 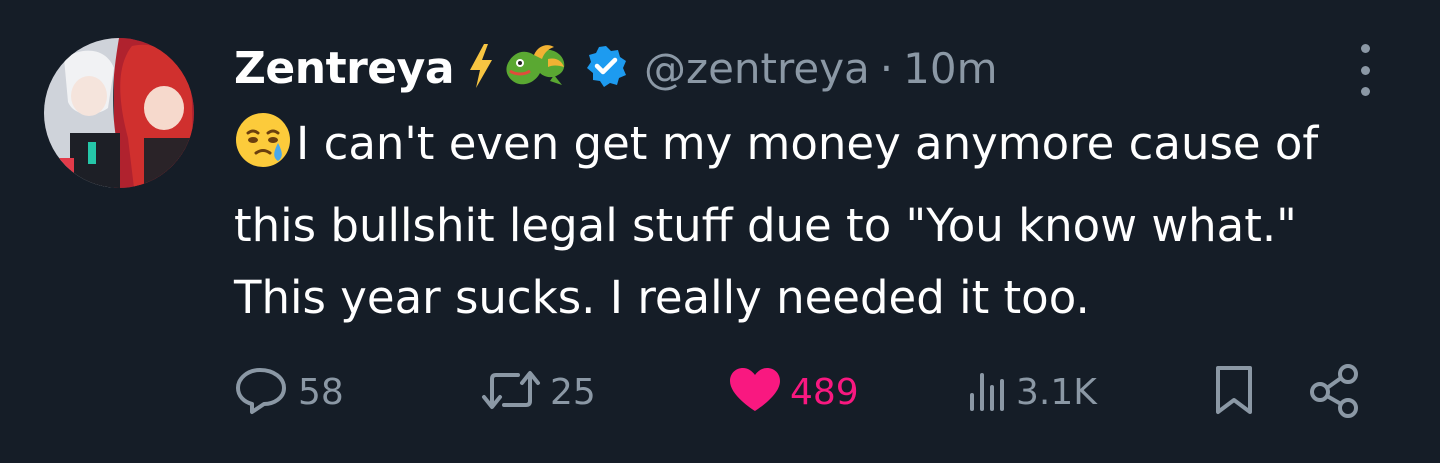 I want to click on author-handle: @zentreya, so click(x=757, y=68).